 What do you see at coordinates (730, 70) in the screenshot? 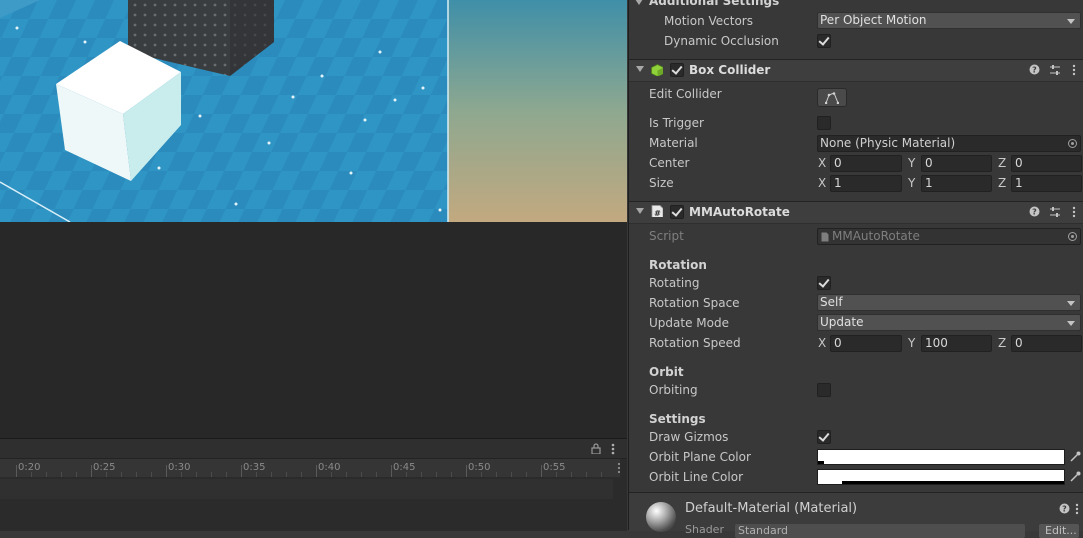
I see `box-collider-title: Box Collider` at bounding box center [730, 70].